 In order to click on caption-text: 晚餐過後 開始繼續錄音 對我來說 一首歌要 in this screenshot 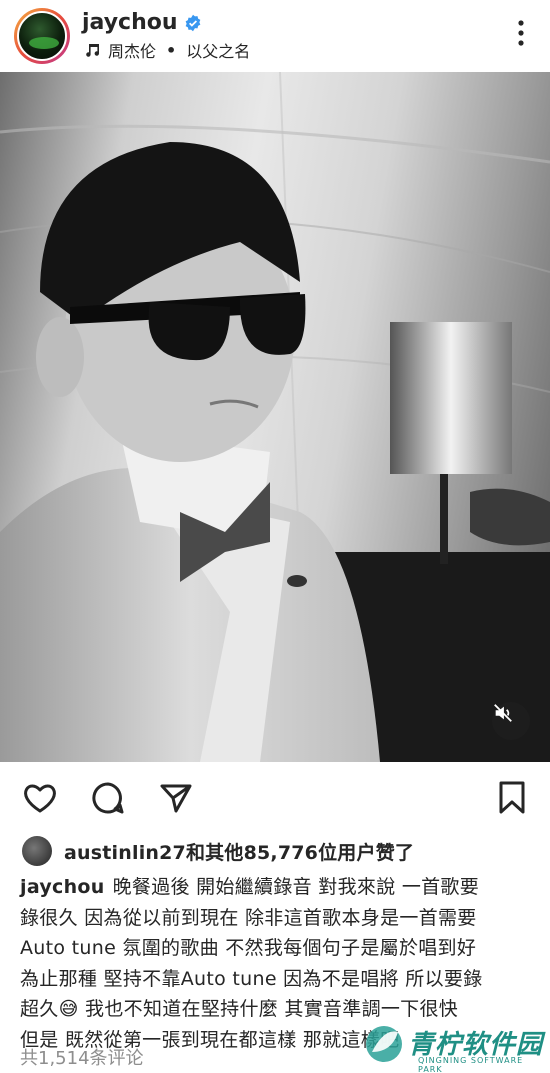, I will do `click(296, 887)`.